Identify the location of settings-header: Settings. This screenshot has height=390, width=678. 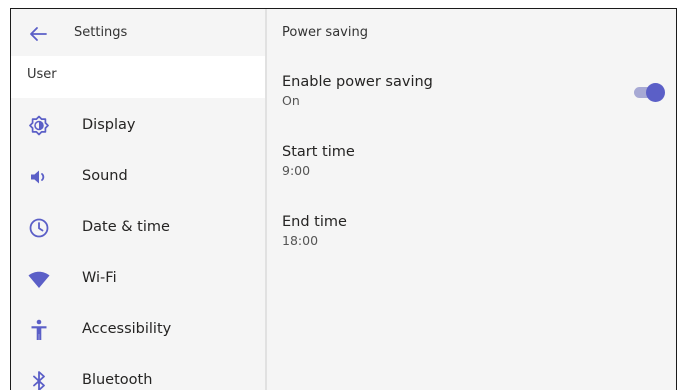
(138, 33).